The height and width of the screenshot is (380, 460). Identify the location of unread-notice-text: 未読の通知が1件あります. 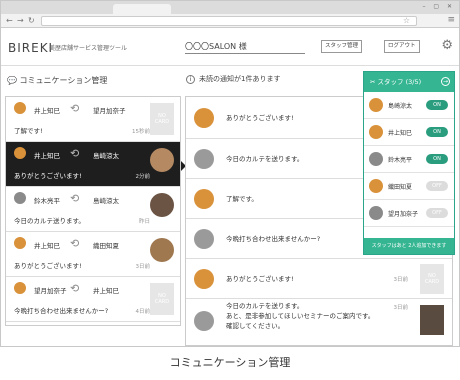
(240, 79).